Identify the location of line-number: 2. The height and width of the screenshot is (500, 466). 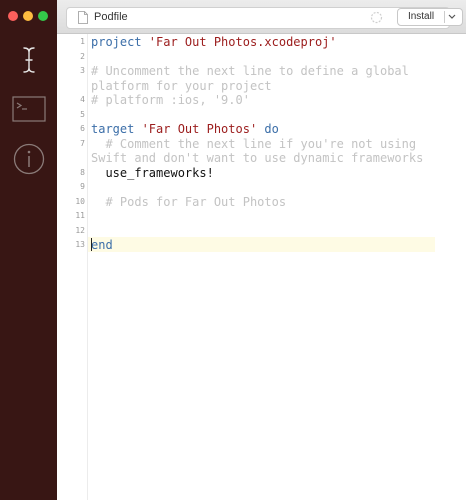
(82, 56).